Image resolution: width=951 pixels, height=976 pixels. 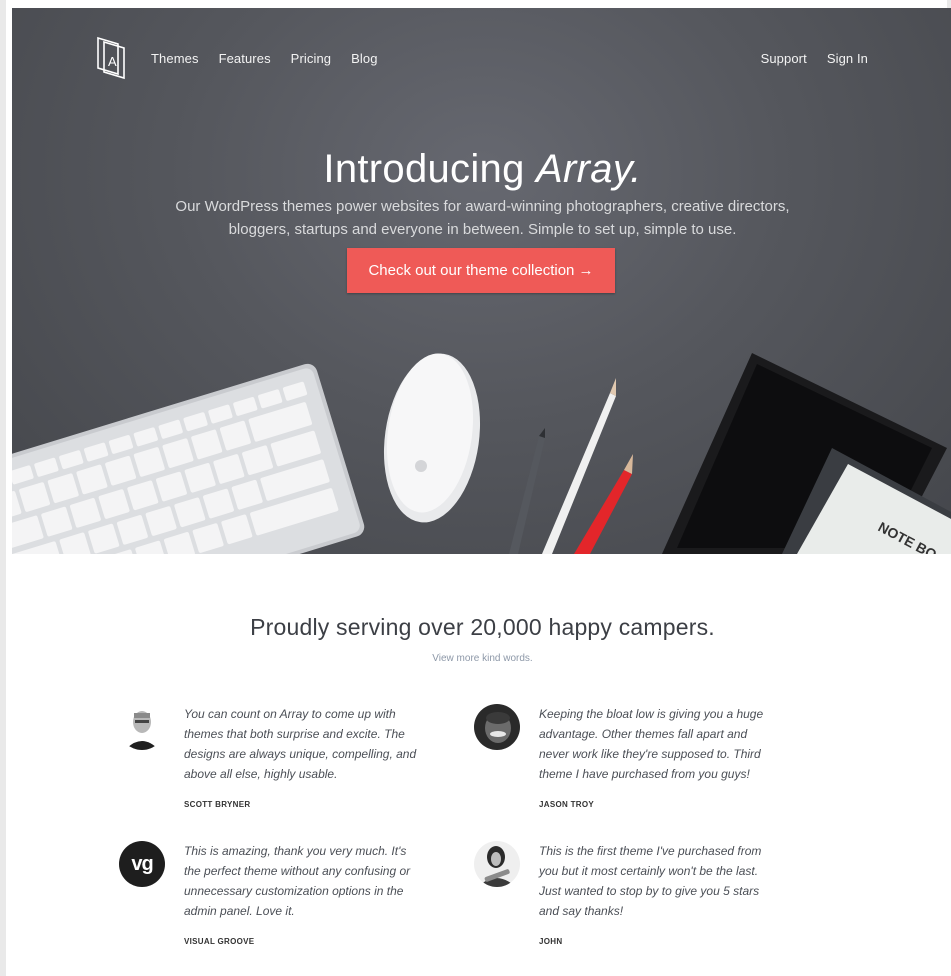 What do you see at coordinates (571, 466) in the screenshot?
I see `pens-image` at bounding box center [571, 466].